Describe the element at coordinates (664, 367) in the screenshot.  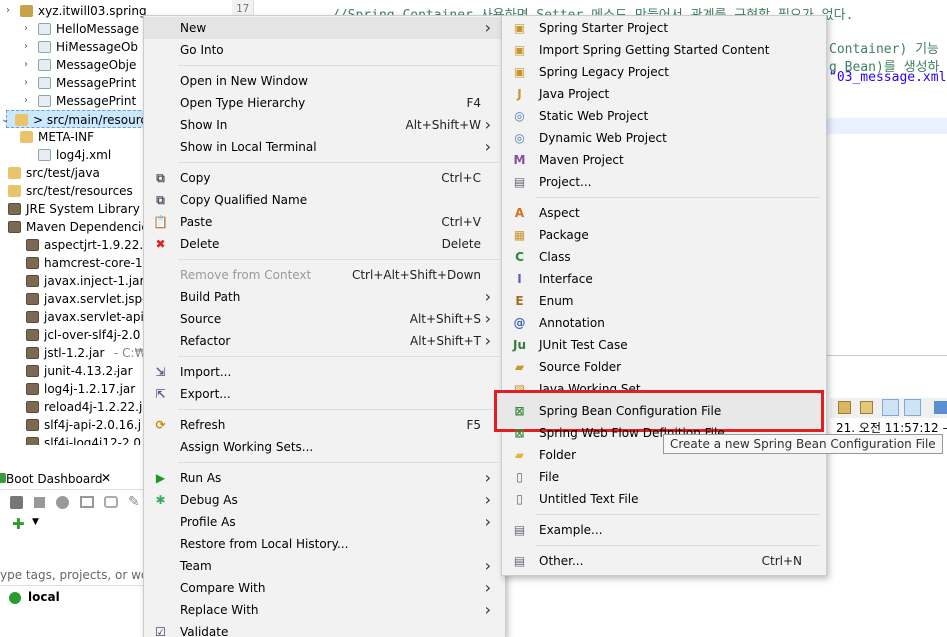
I see `menu-item-source-folder: ▰ Source Folder` at that location.